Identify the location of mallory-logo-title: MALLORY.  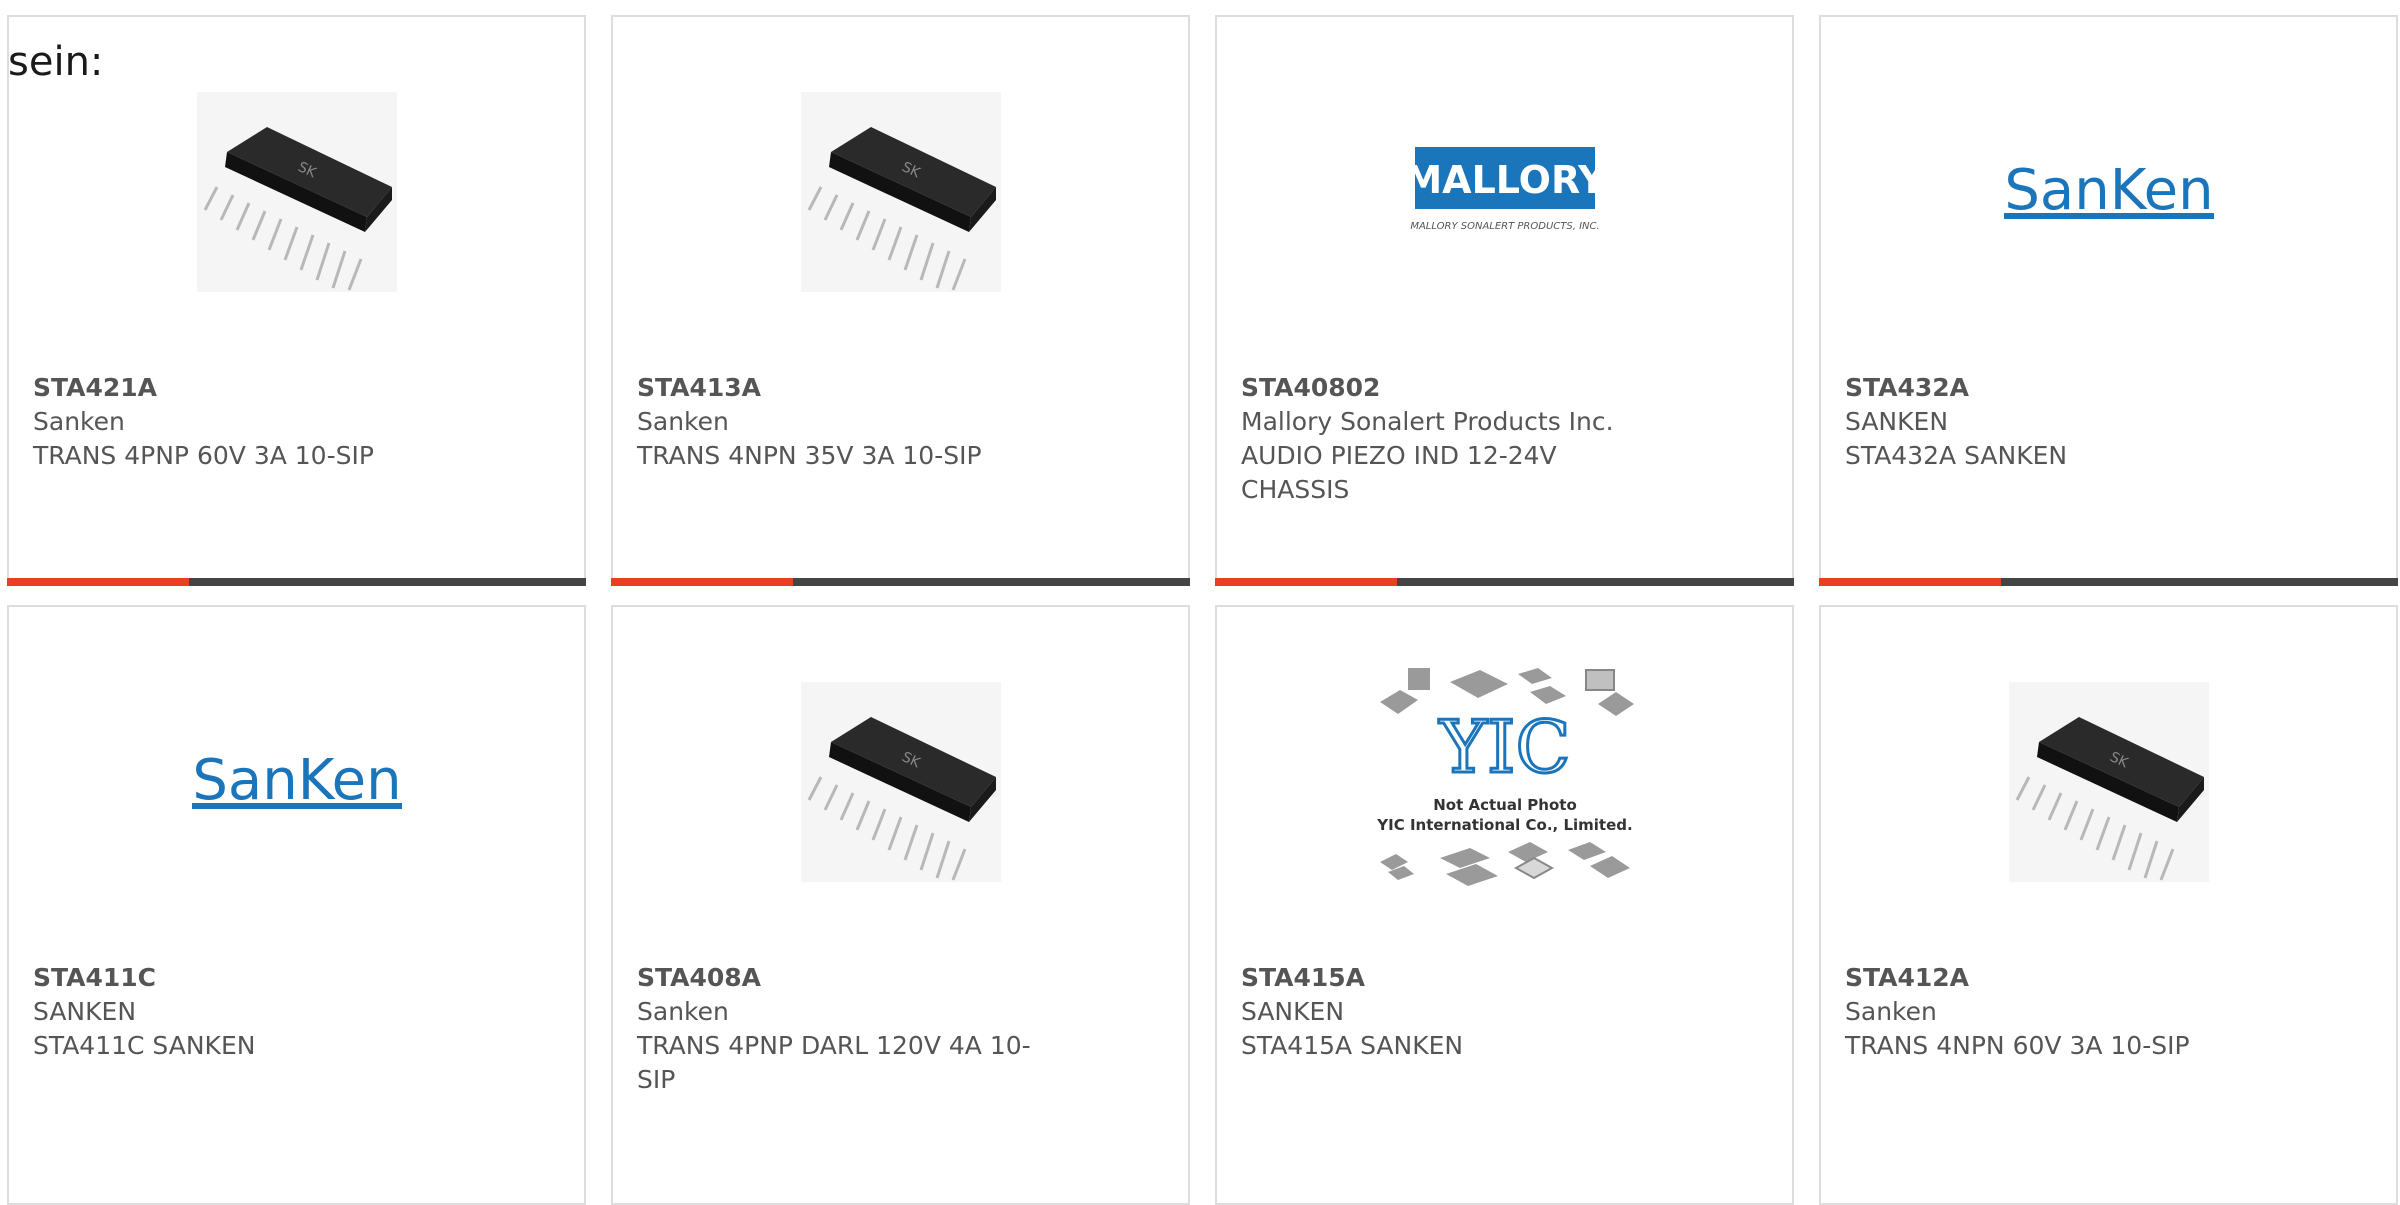
(1505, 180).